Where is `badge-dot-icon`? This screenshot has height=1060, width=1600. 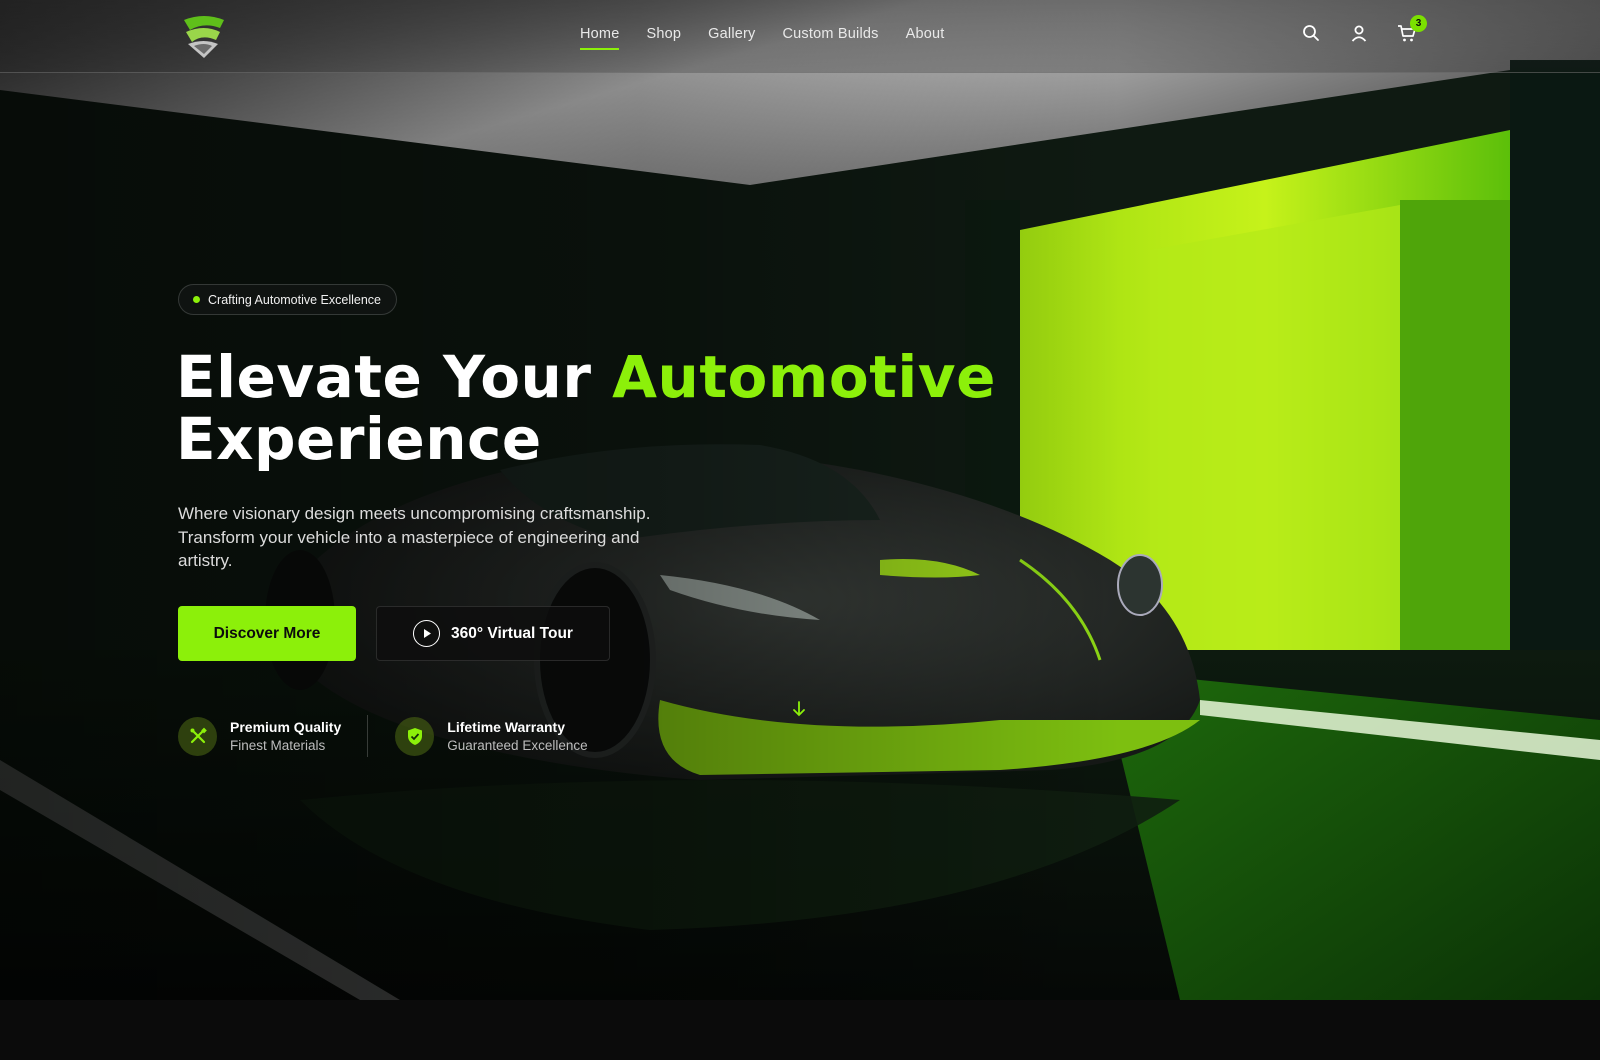
badge-dot-icon is located at coordinates (196, 299).